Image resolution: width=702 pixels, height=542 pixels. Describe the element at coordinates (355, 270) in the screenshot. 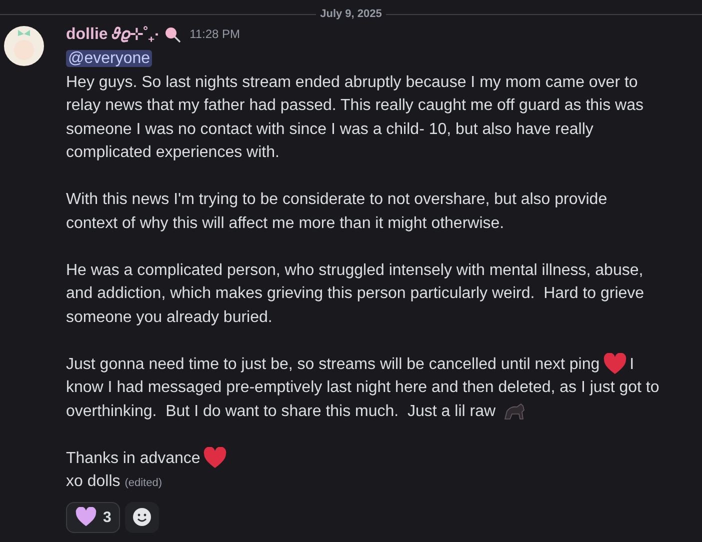

I see `message-text: He was a complicated person, who struggled intensely with mental illness, abuse,` at that location.